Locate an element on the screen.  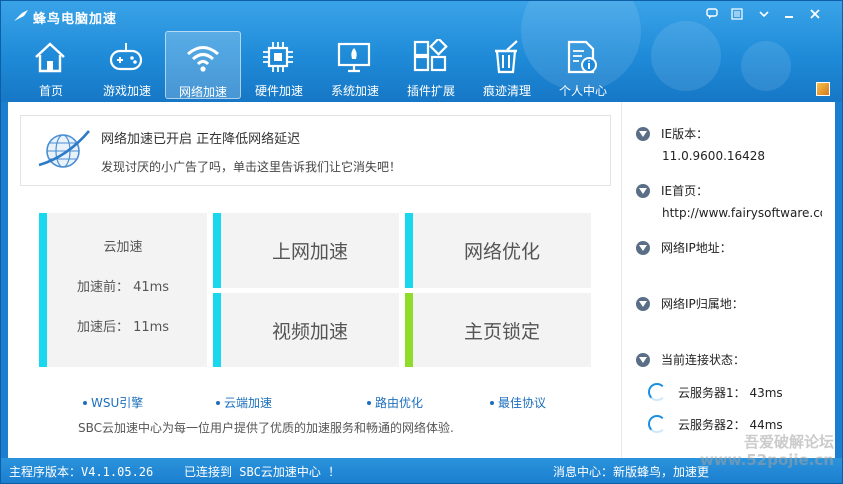
tile-label: 主页锁定 is located at coordinates (501, 331).